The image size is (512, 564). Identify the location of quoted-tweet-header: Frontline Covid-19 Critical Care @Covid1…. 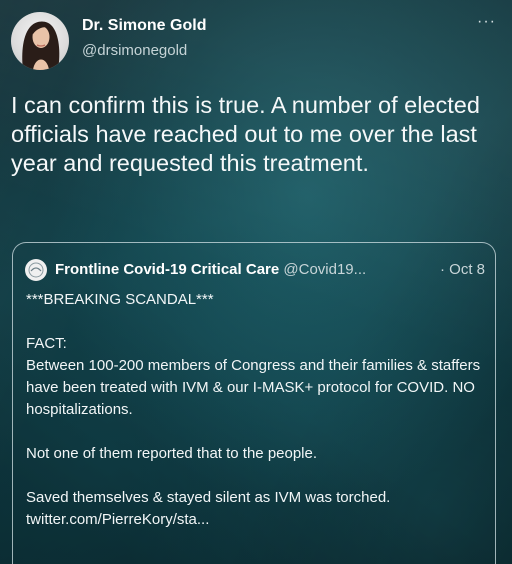
(210, 269).